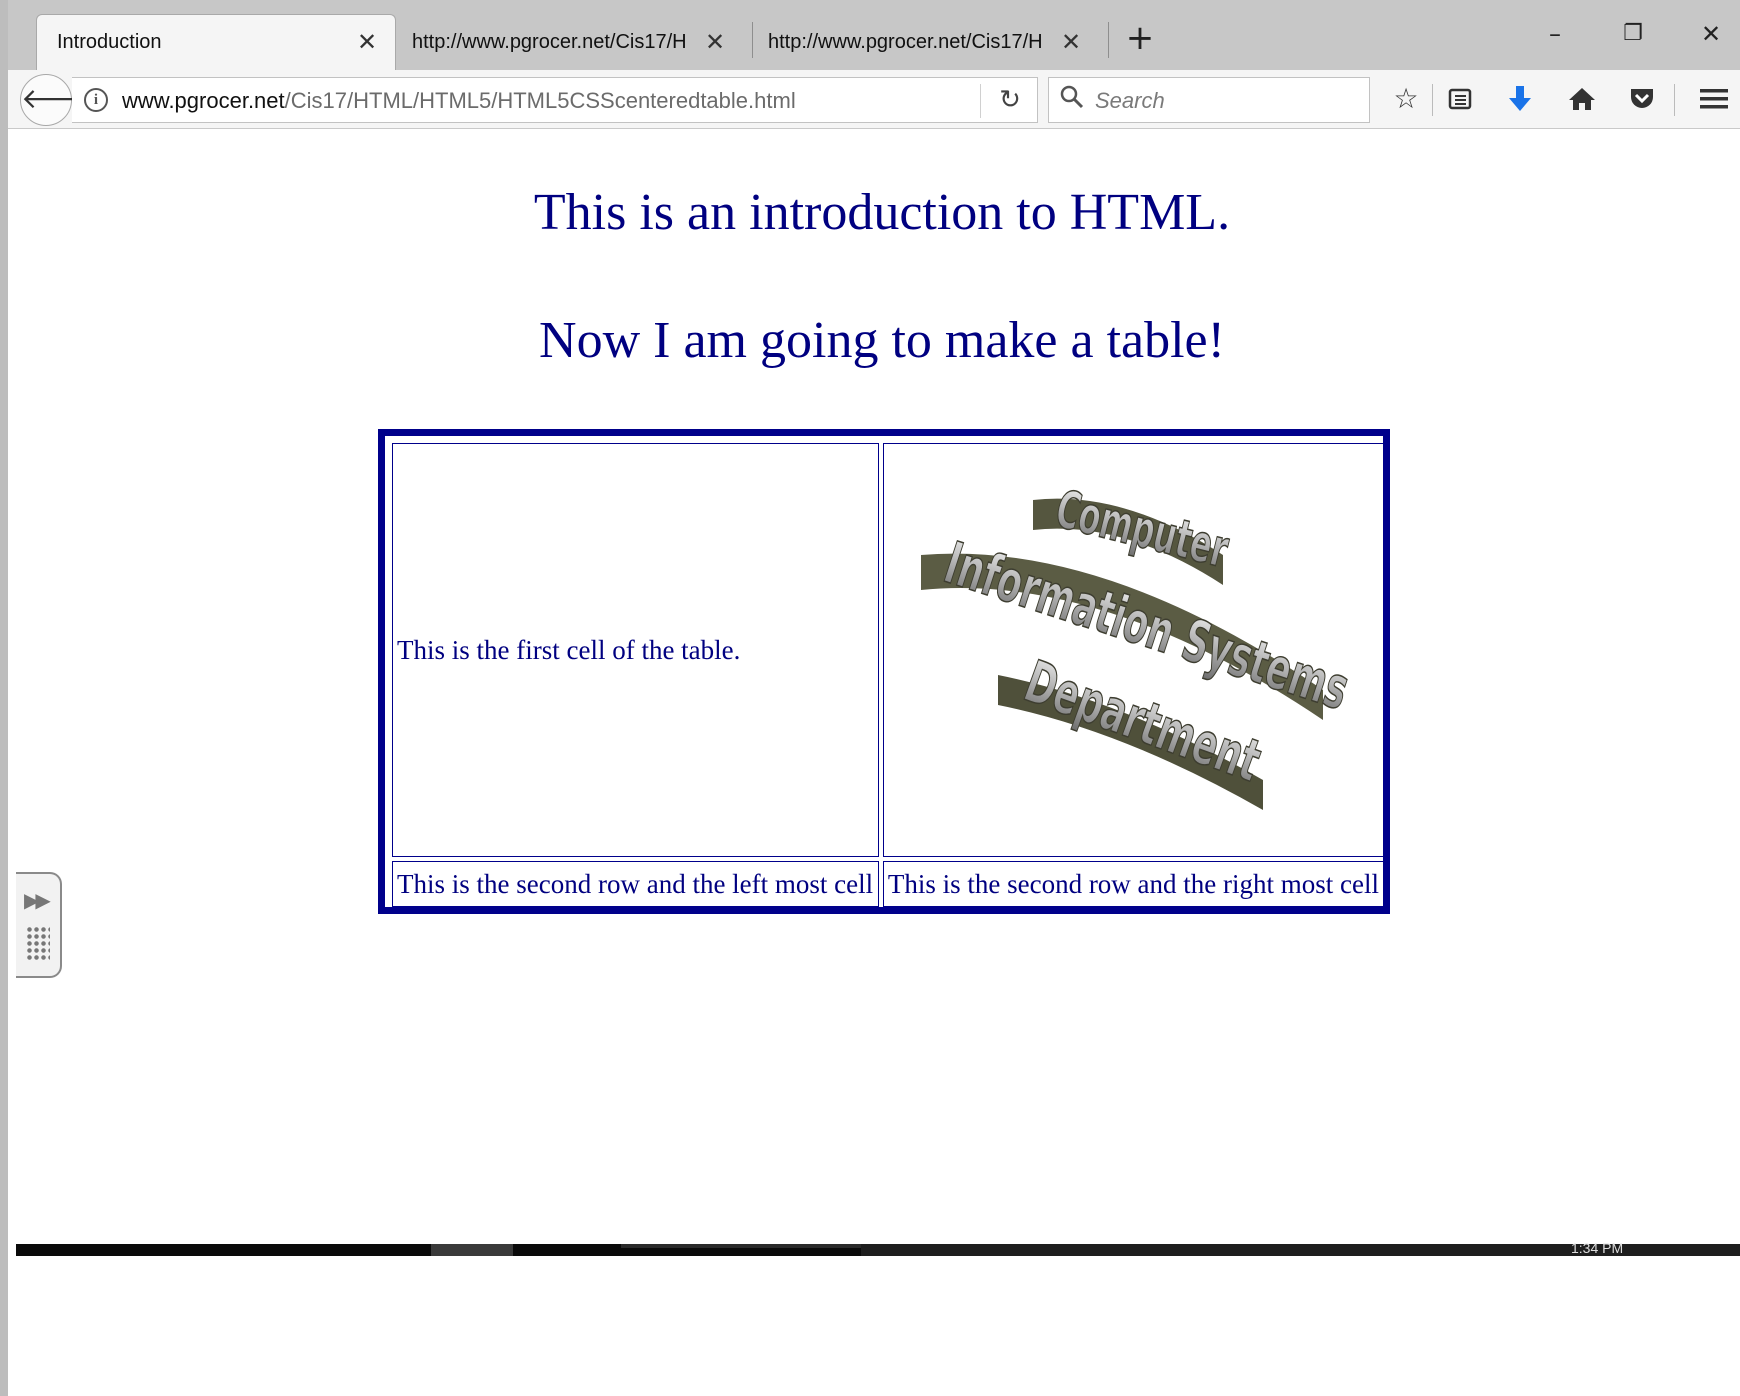 The width and height of the screenshot is (1740, 1396). What do you see at coordinates (882, 212) in the screenshot?
I see `page-heading-intro: This is an introduction to HTML.` at bounding box center [882, 212].